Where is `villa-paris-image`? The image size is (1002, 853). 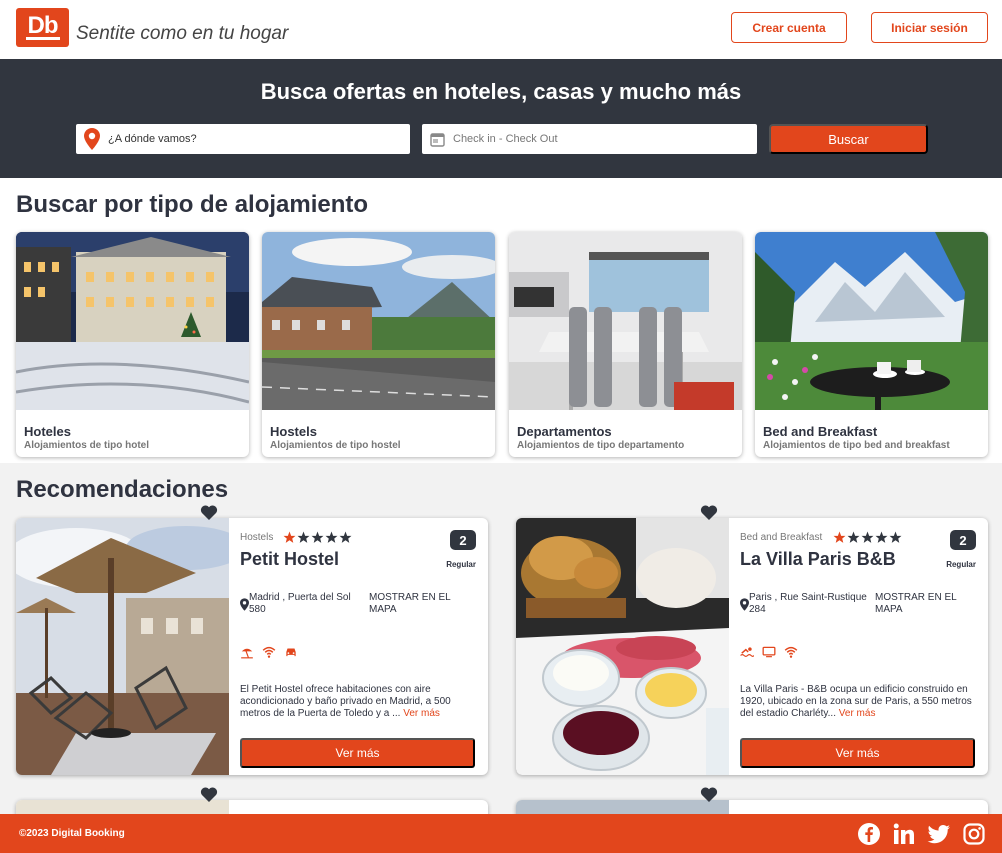
villa-paris-image is located at coordinates (622, 646).